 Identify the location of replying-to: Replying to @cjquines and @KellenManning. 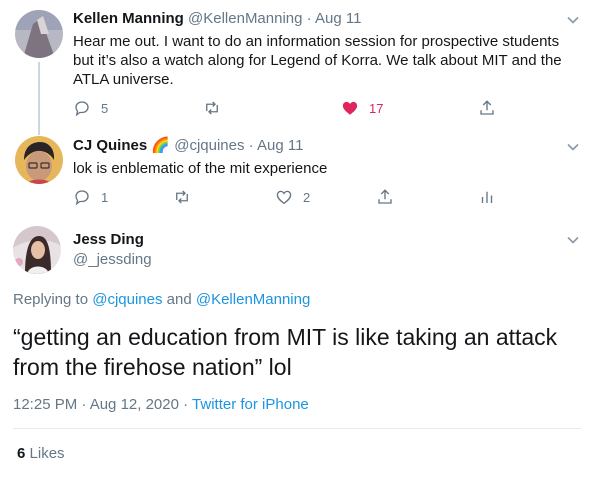
(161, 299).